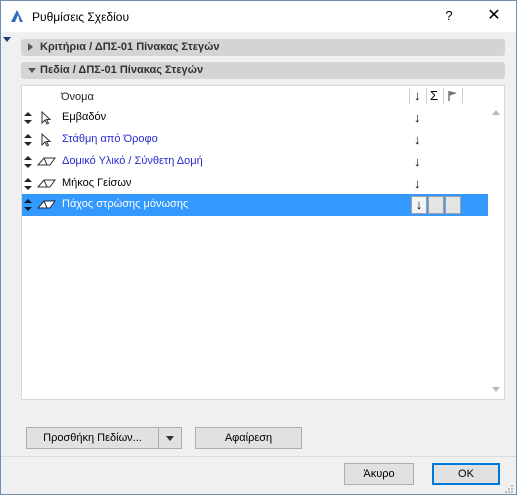 This screenshot has width=517, height=495. I want to click on sort-toggle: ↓, so click(419, 205).